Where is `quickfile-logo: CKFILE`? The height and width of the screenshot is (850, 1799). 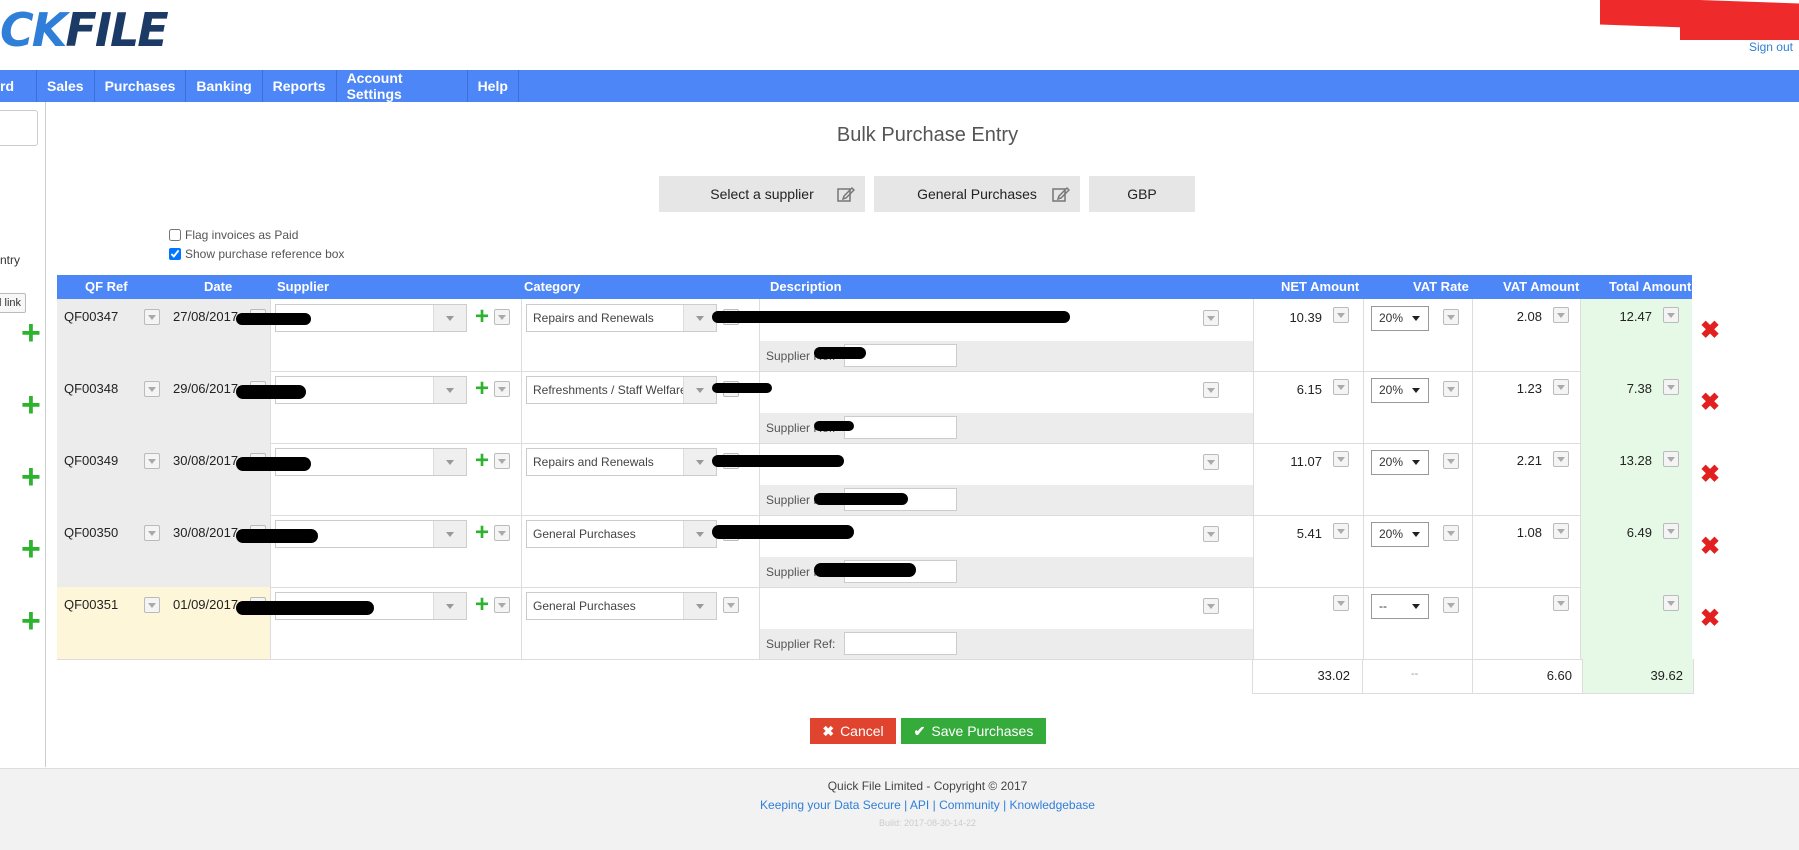 quickfile-logo: CKFILE is located at coordinates (84, 30).